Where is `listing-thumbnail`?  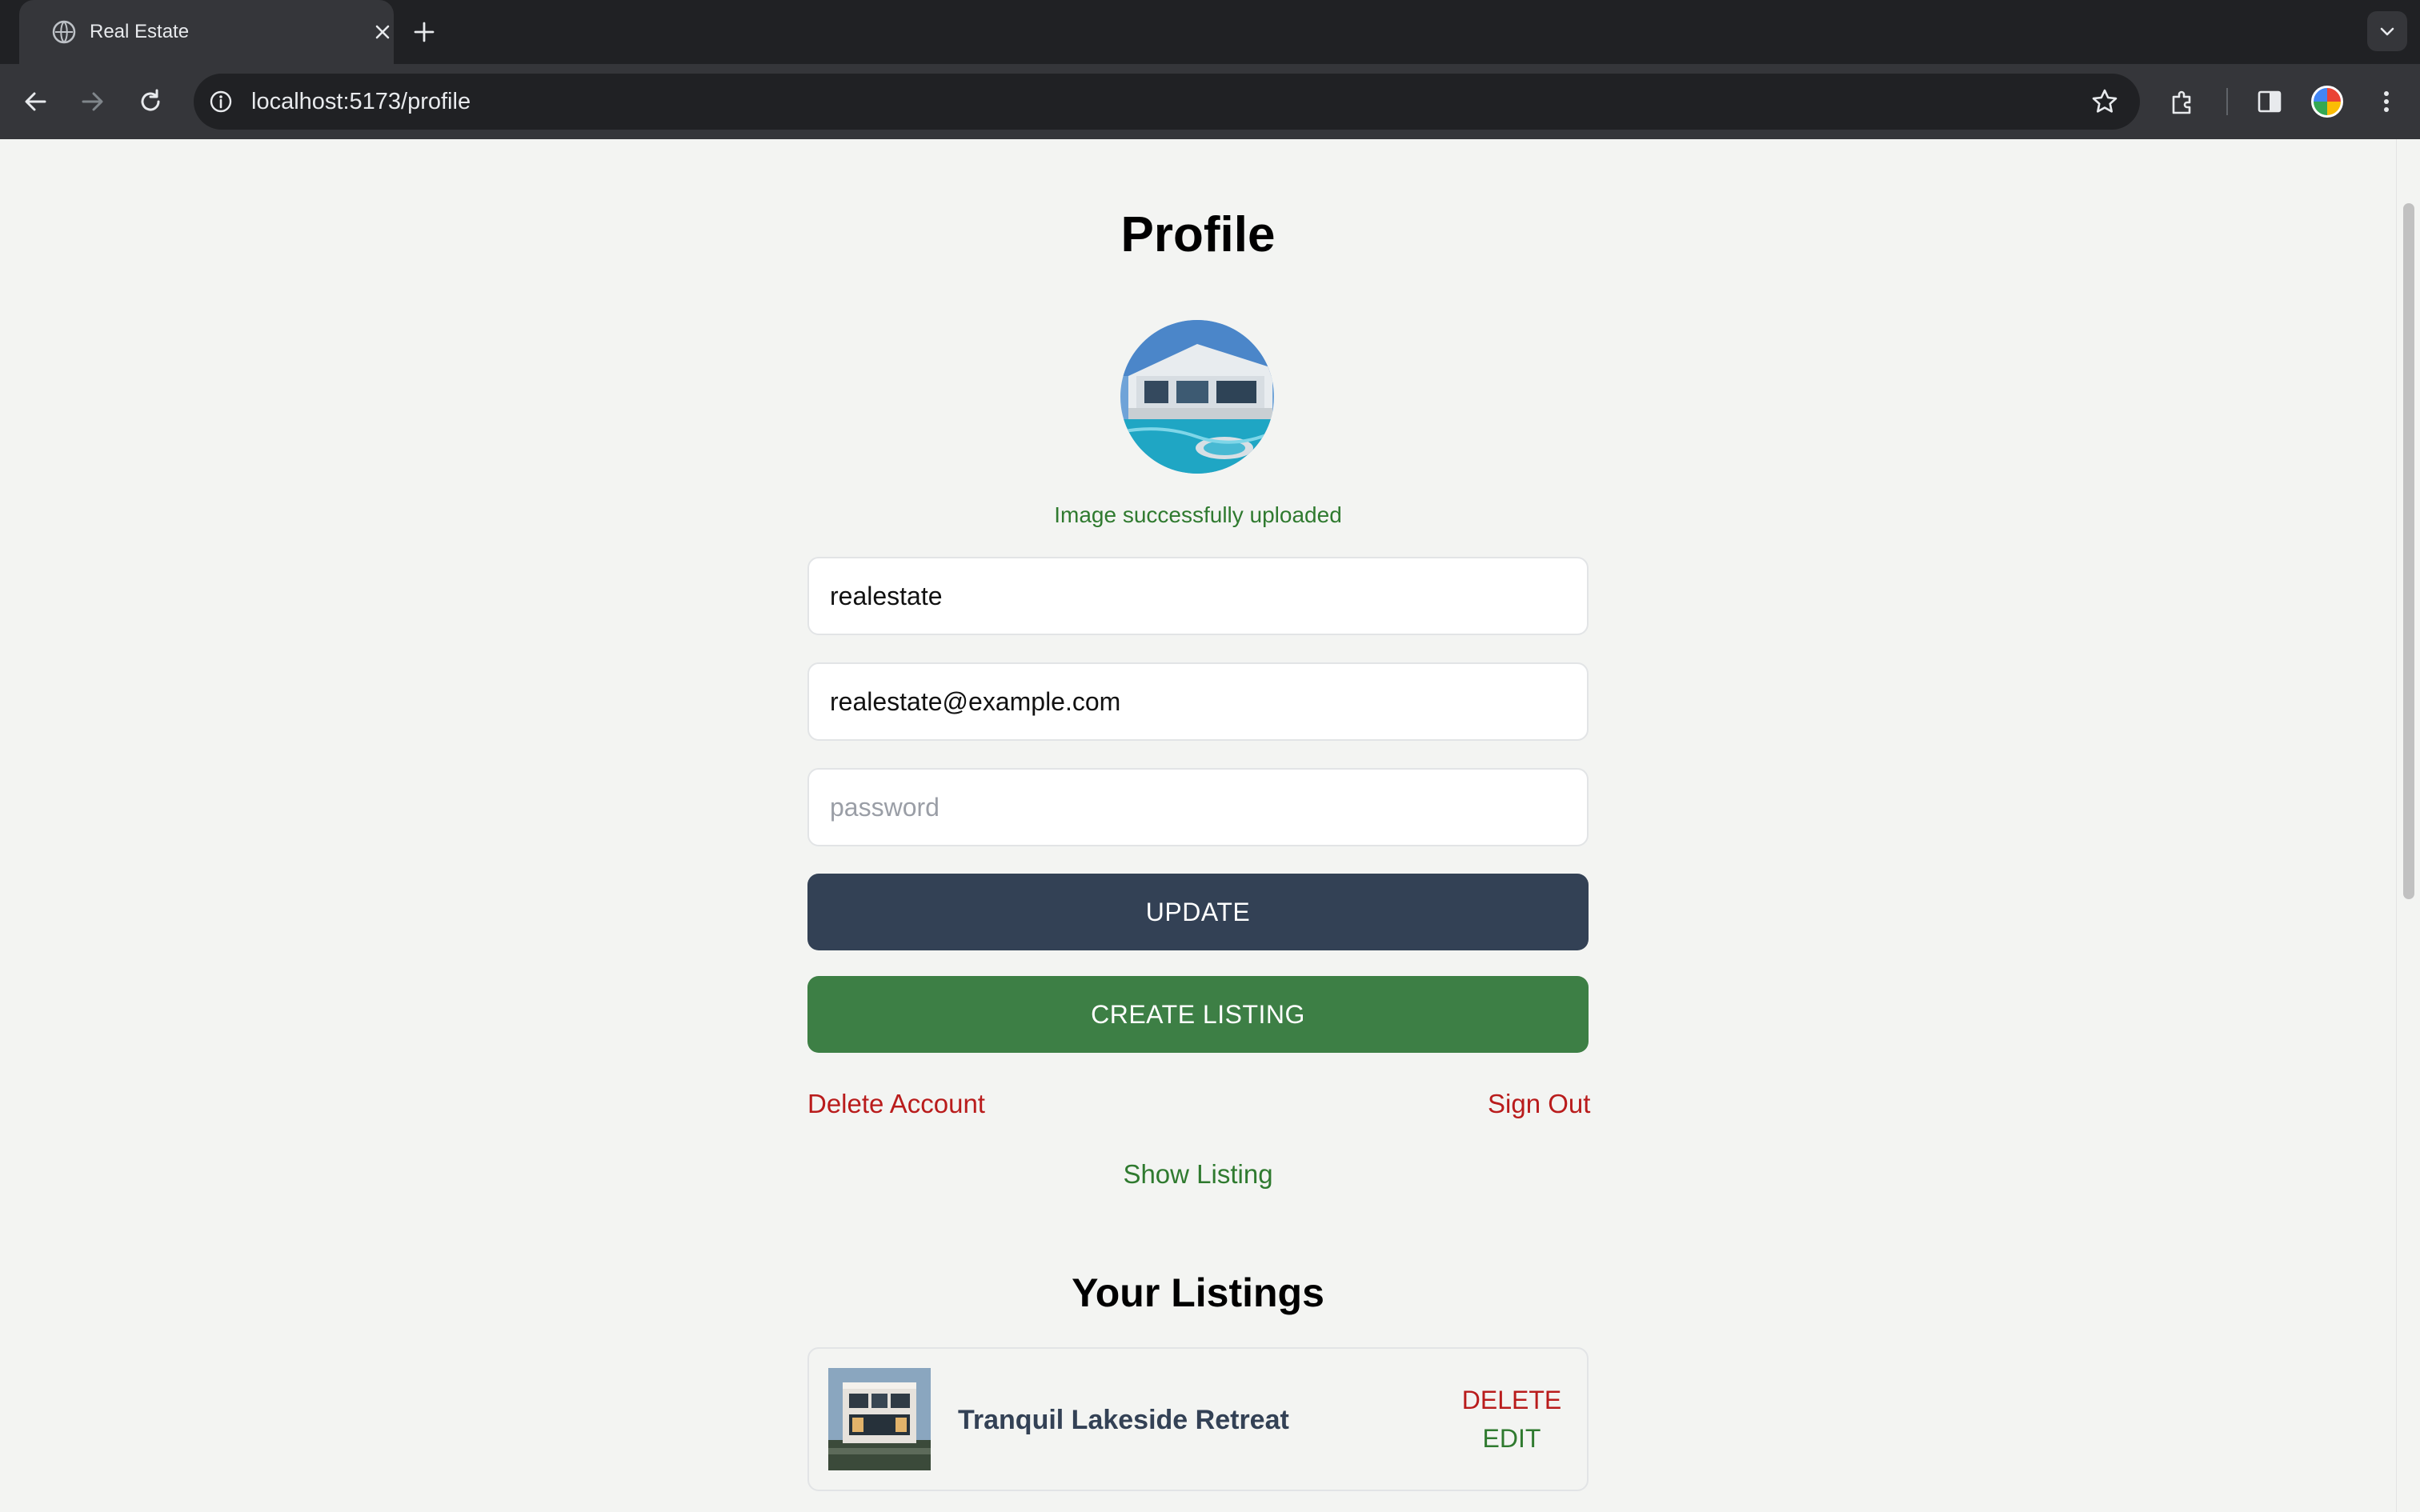
listing-thumbnail is located at coordinates (879, 1419).